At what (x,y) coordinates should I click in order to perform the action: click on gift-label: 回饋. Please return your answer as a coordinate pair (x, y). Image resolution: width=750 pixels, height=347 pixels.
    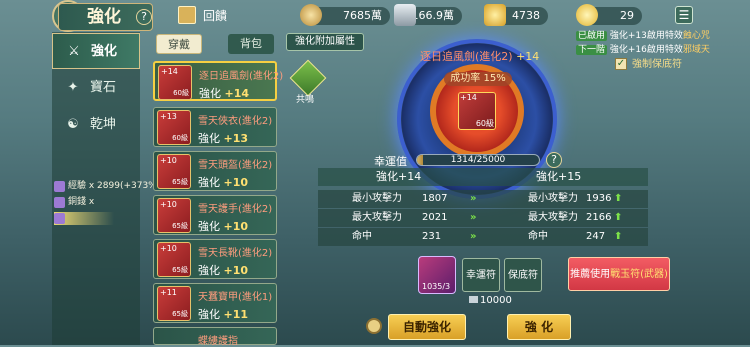
    Looking at the image, I should click on (215, 16).